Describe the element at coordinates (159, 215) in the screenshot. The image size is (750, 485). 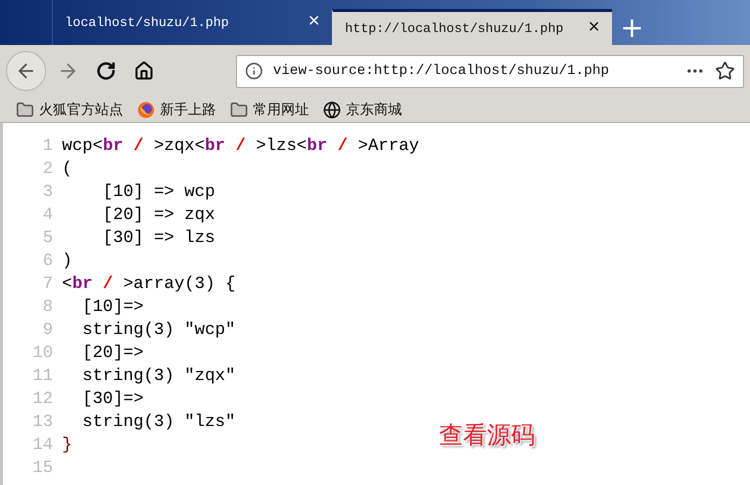
I see `source-code-line: [20] => zqx` at that location.